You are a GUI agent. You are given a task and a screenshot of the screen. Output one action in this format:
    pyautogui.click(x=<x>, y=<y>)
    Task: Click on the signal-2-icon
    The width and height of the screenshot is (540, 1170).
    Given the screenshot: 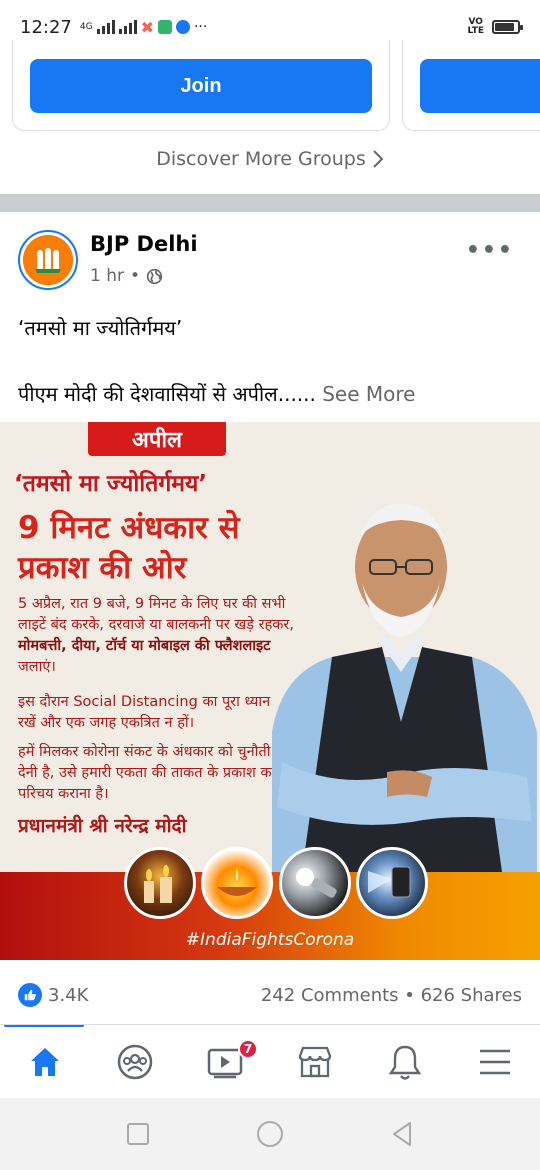 What is the action you would take?
    pyautogui.click(x=127, y=27)
    